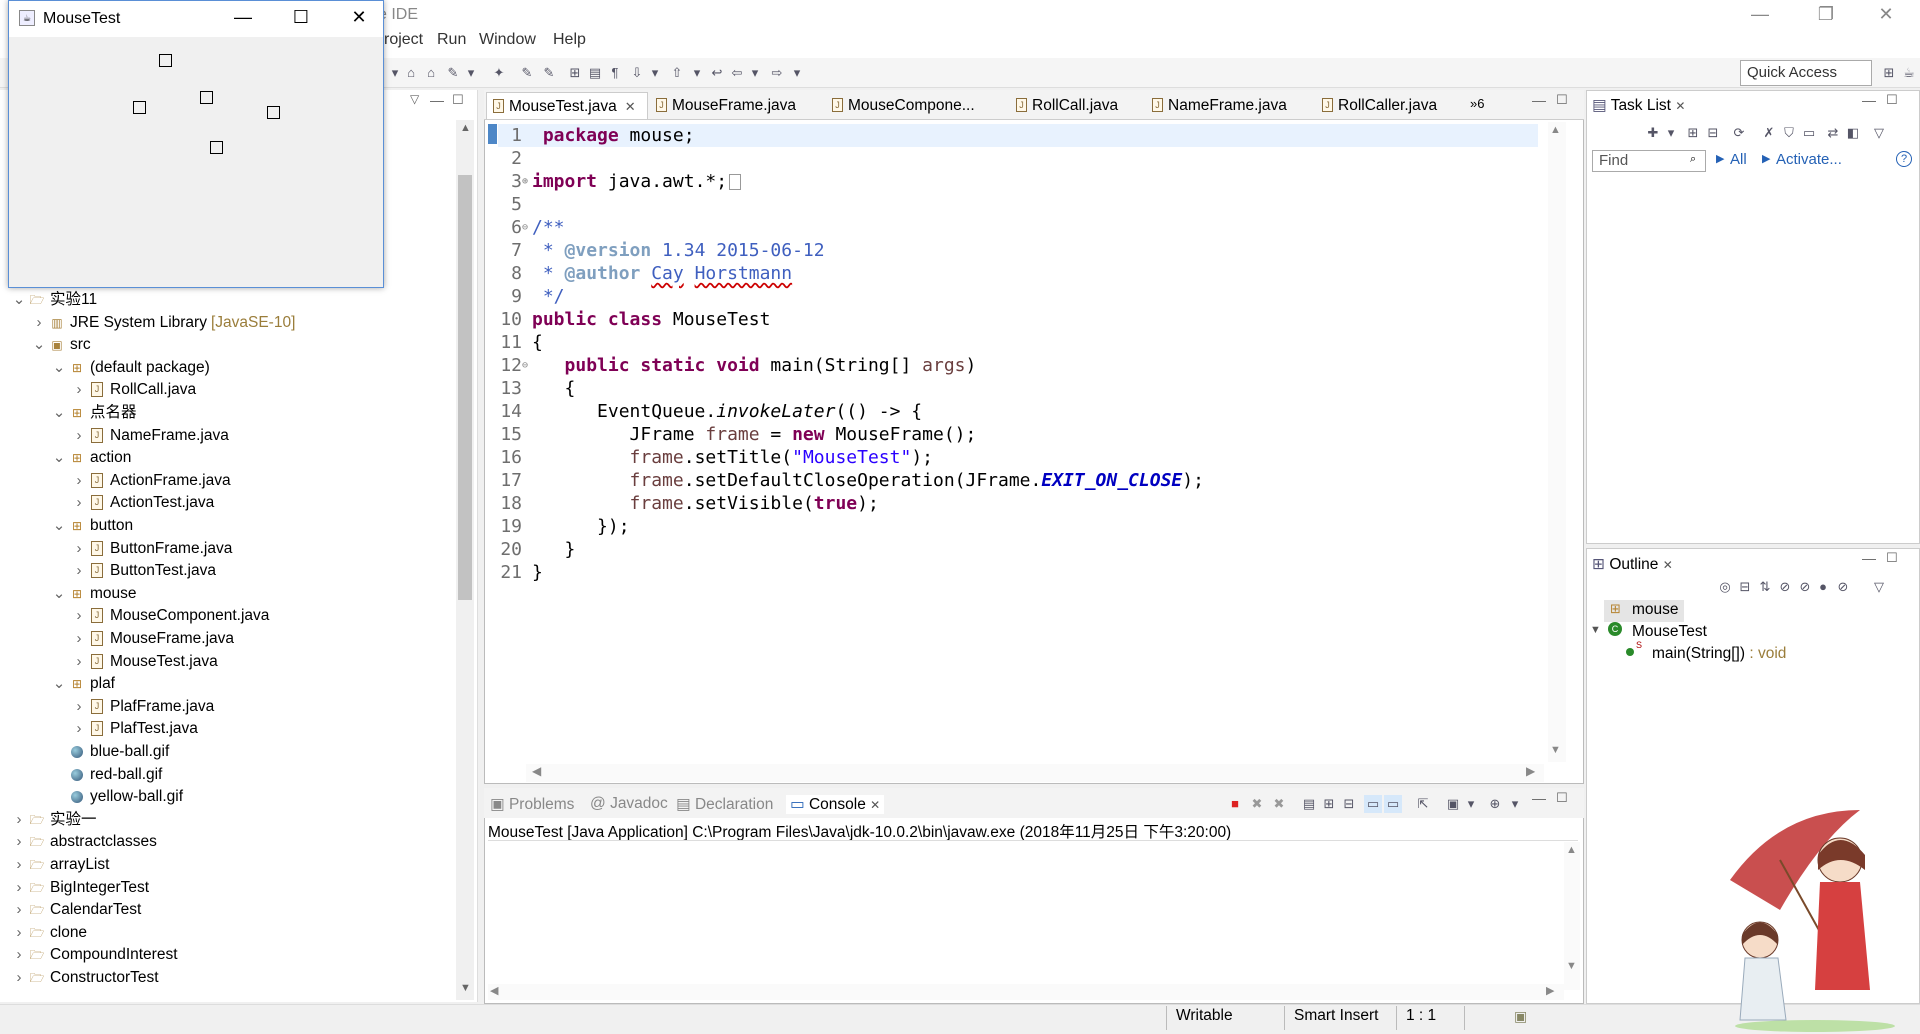  I want to click on scroll-up-icon: ▲, so click(1555, 130).